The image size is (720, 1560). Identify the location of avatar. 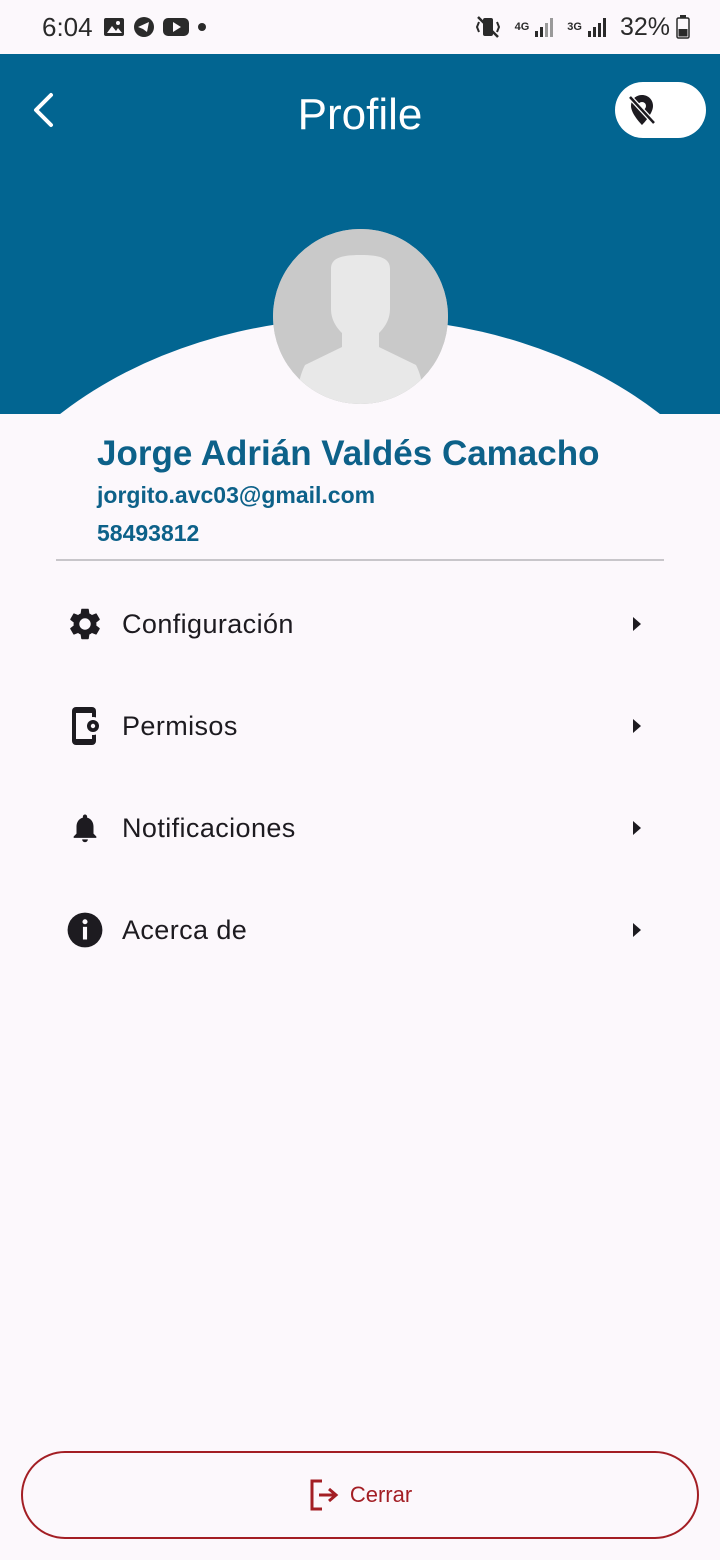
(360, 316).